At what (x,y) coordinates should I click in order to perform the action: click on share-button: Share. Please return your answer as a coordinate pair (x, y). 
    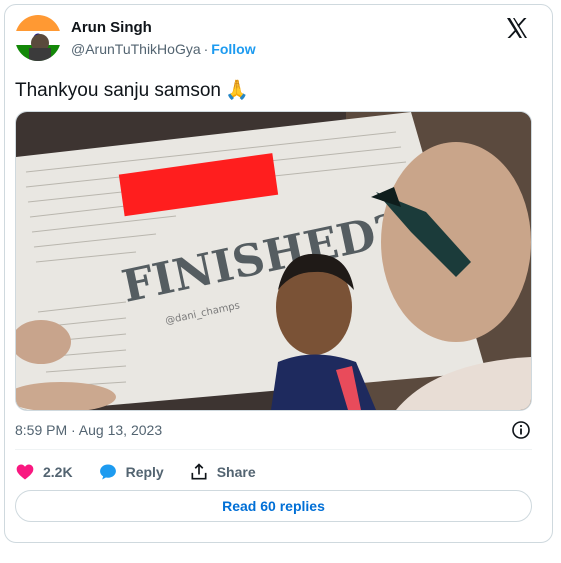
    Looking at the image, I should click on (222, 472).